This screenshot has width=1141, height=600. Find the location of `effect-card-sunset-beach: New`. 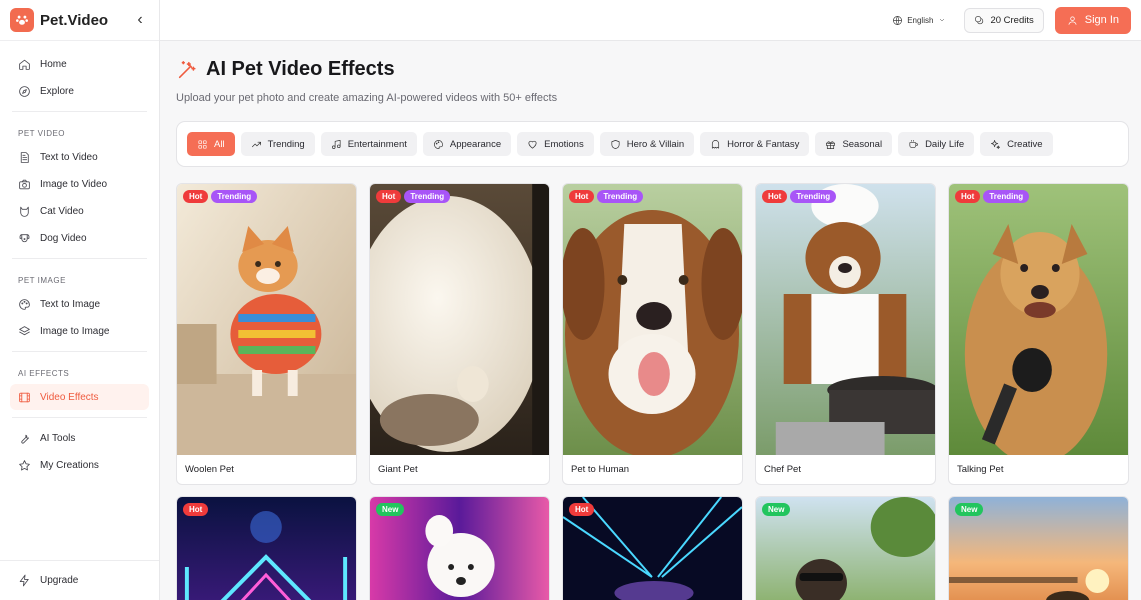

effect-card-sunset-beach: New is located at coordinates (1038, 548).